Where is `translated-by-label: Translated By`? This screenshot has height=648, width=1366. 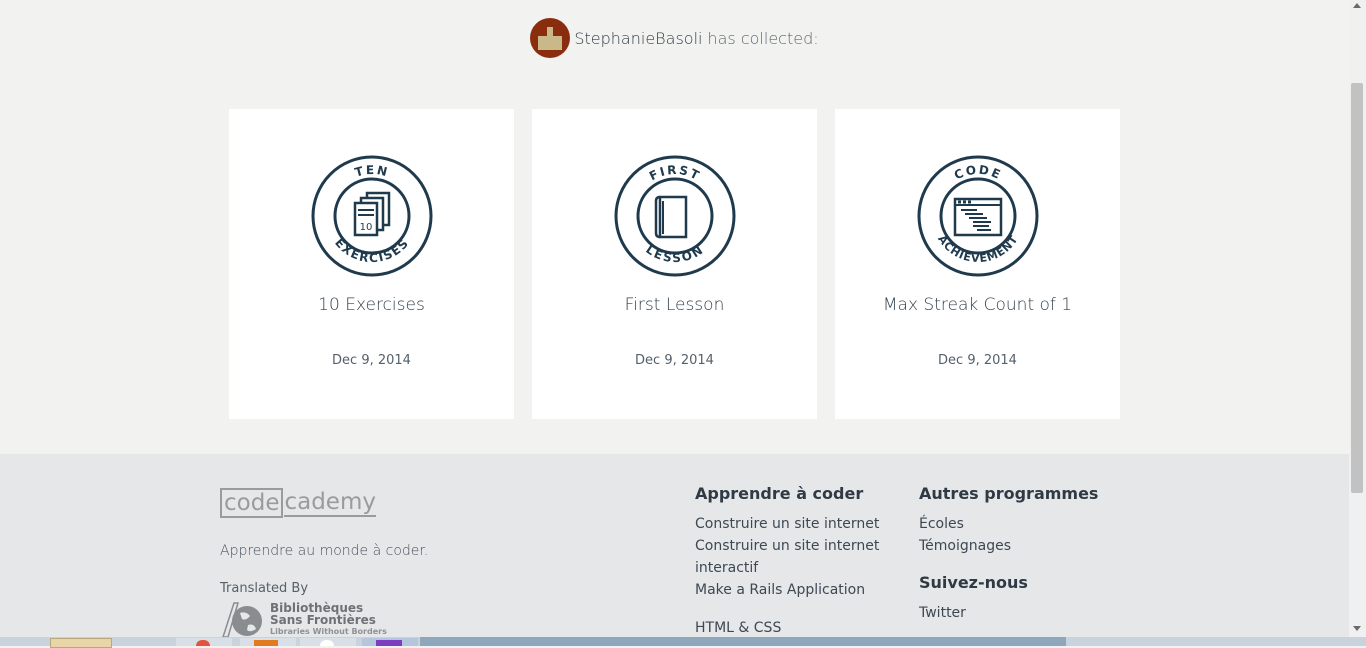 translated-by-label: Translated By is located at coordinates (264, 588).